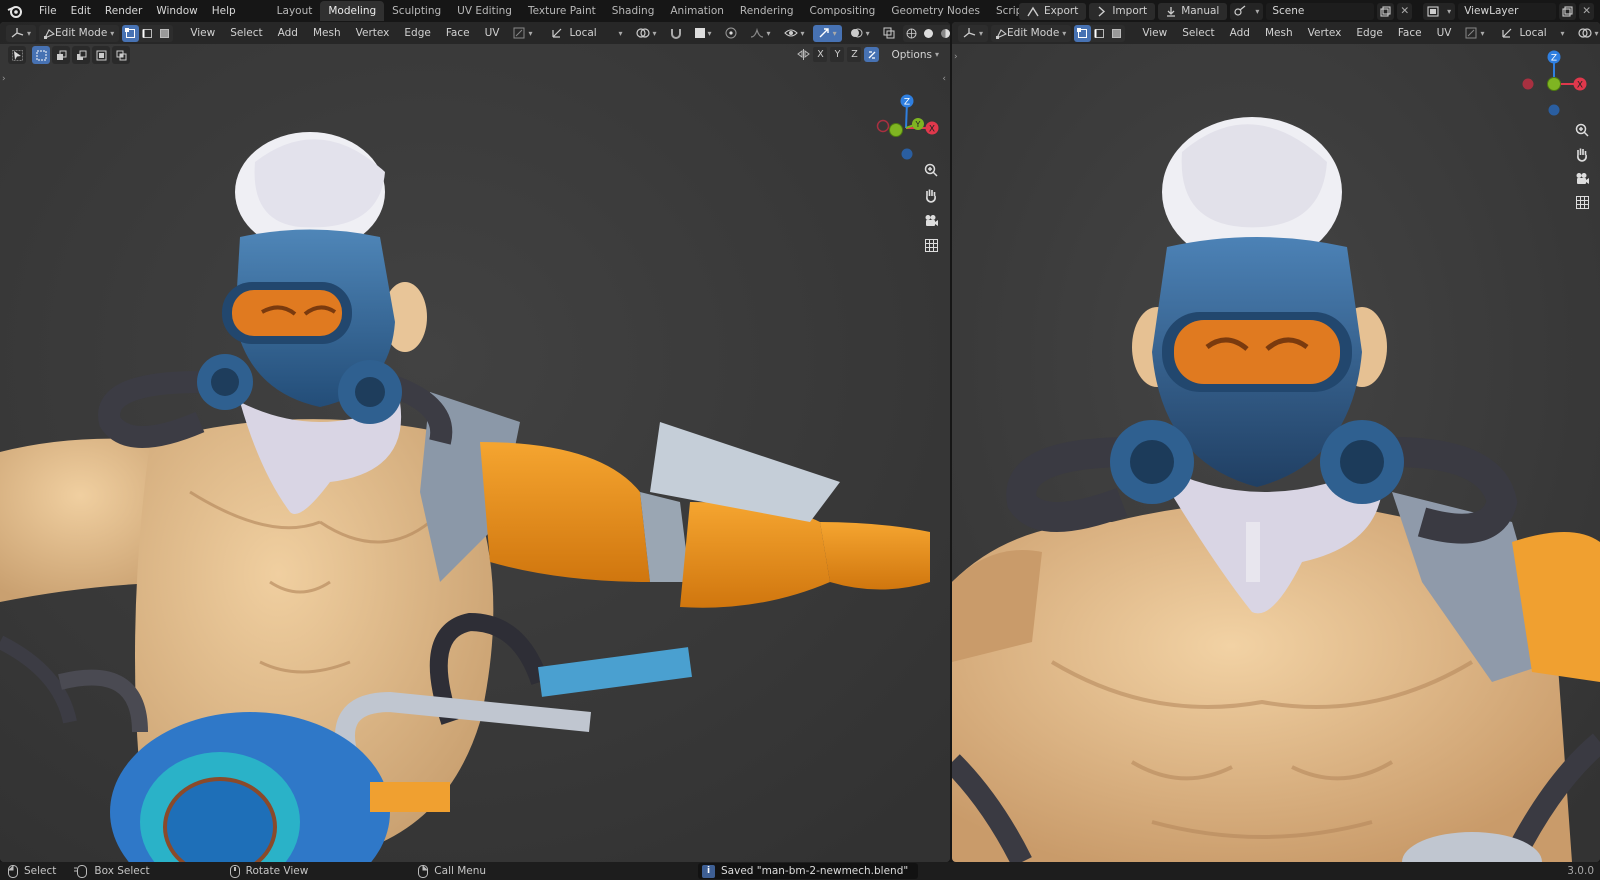 This screenshot has width=1600, height=880. I want to click on menu-edit: Edit, so click(81, 11).